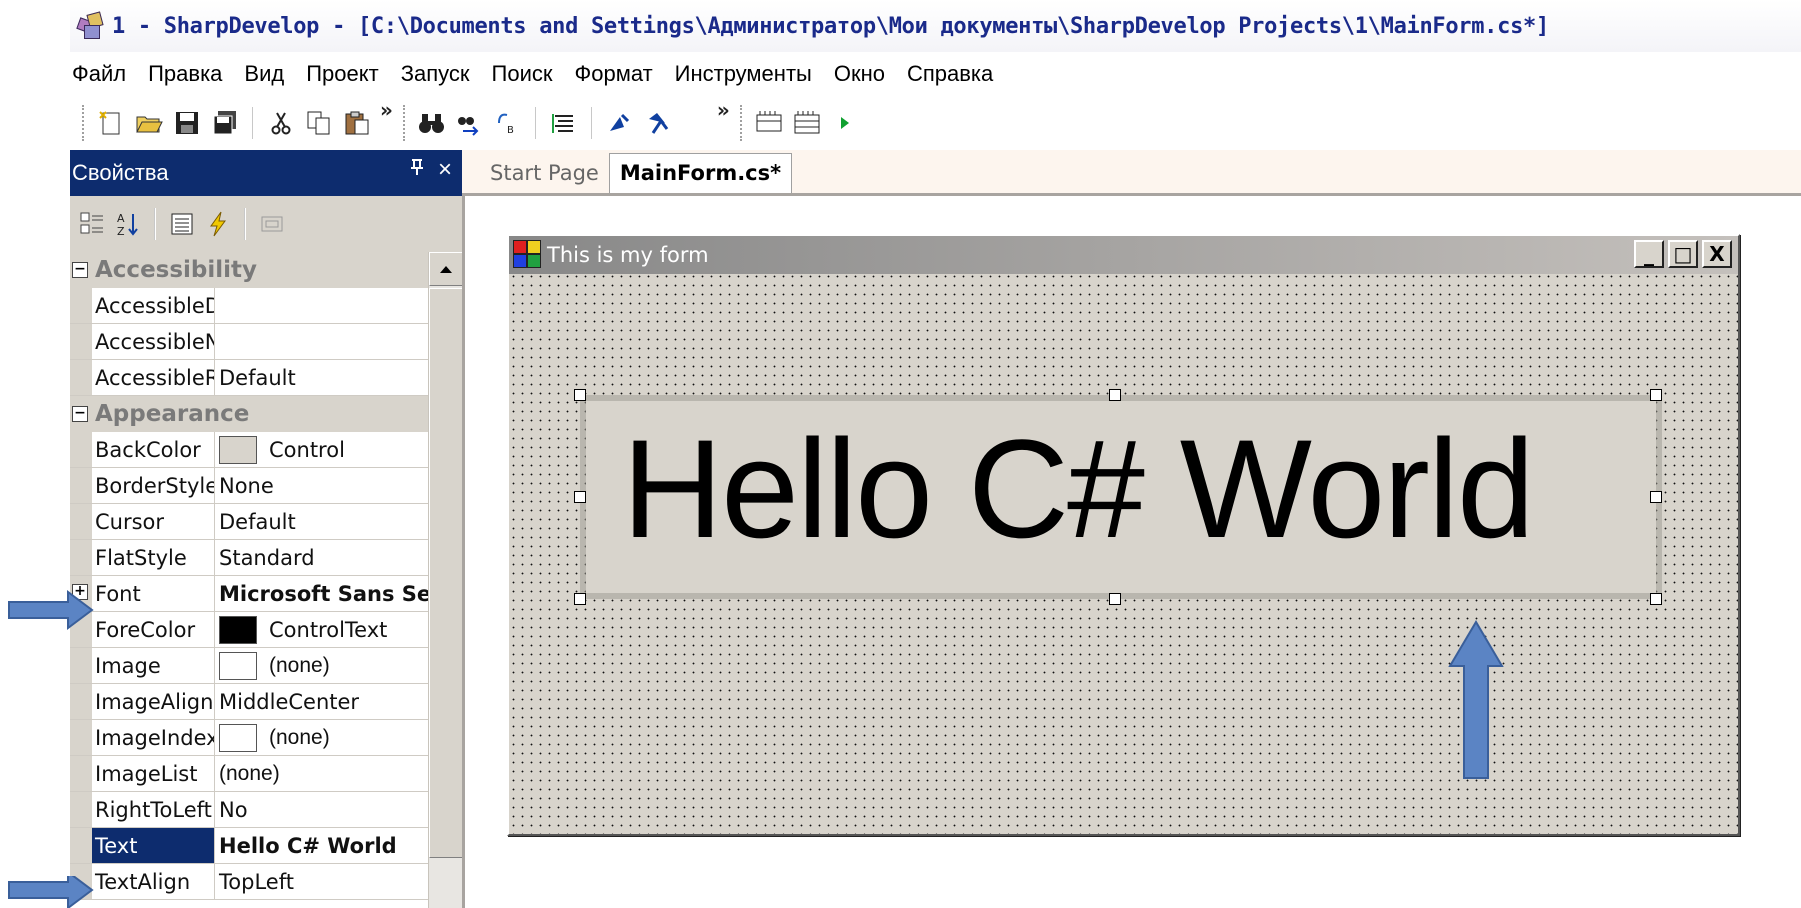 This screenshot has width=1801, height=908. I want to click on menu-window: Окно, so click(859, 74).